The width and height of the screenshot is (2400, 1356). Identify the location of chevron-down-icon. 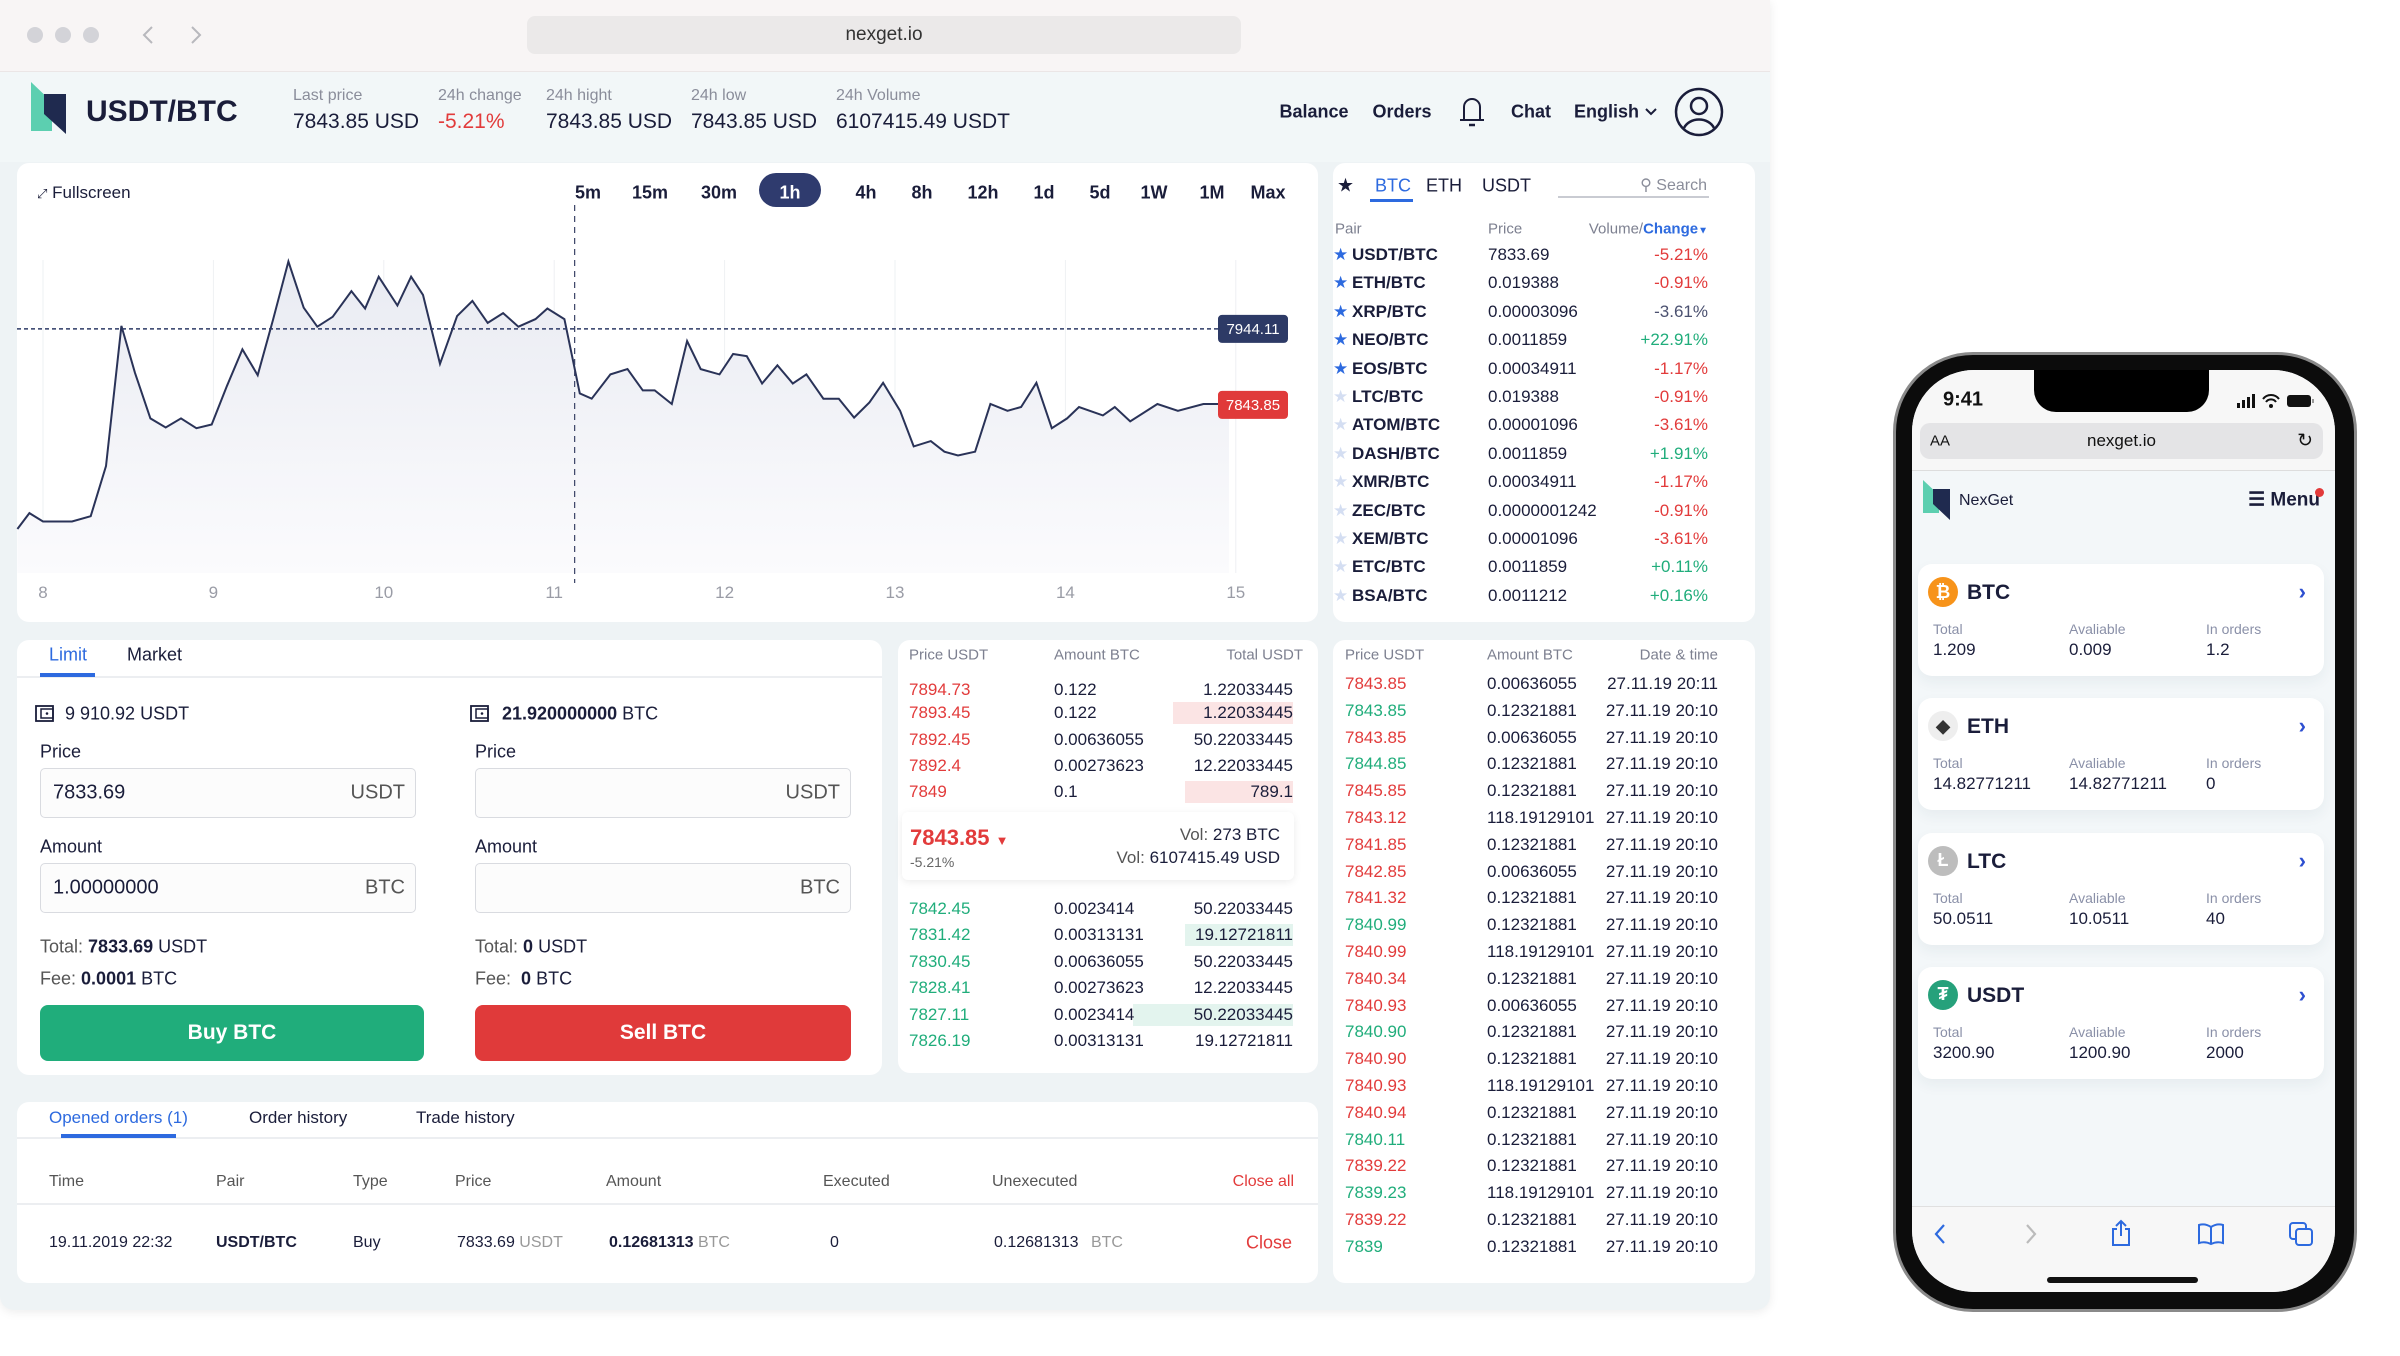
(1651, 112).